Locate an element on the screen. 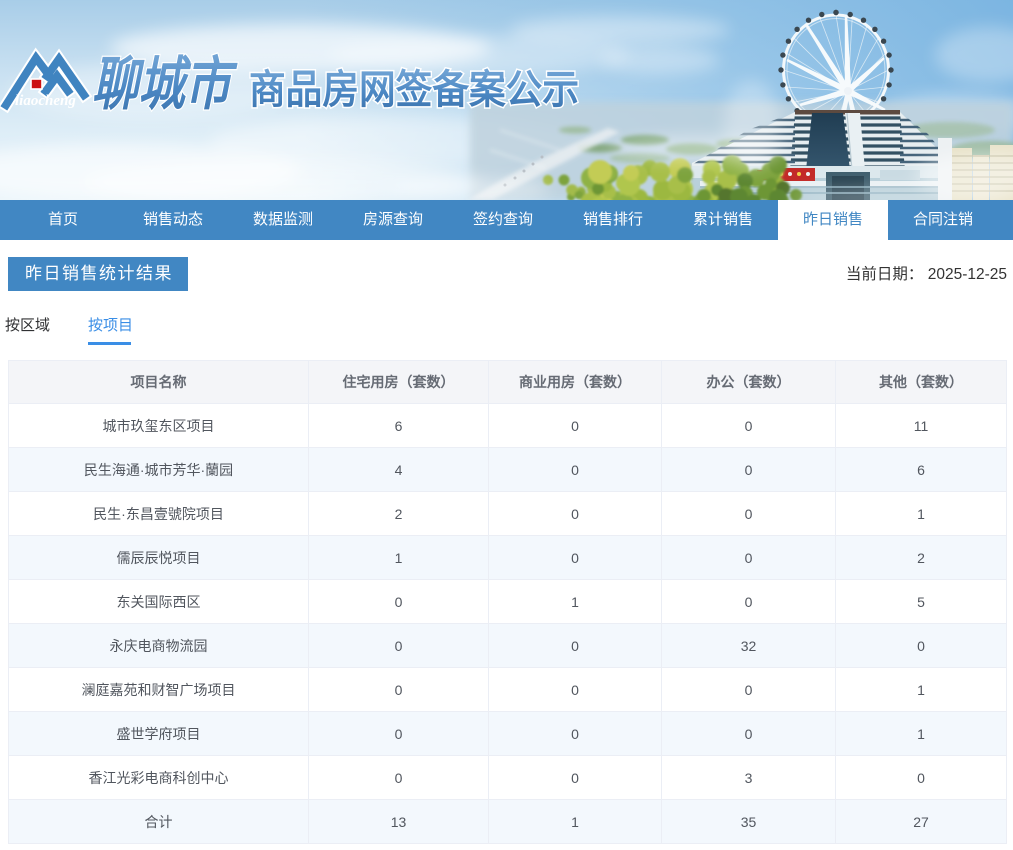 This screenshot has height=850, width=1013. svg-text: 商品房网签备案公示 is located at coordinates (414, 90).